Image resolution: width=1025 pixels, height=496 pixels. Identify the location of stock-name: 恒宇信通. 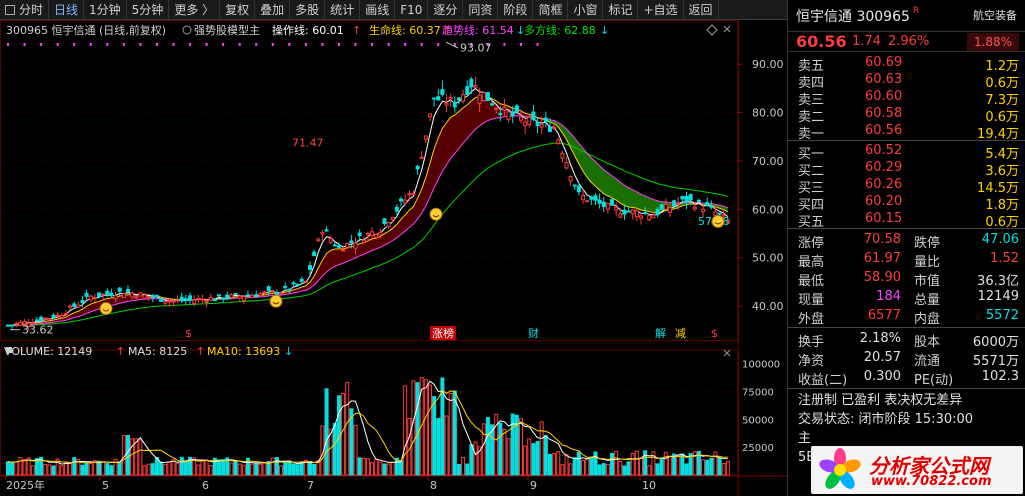
(824, 17).